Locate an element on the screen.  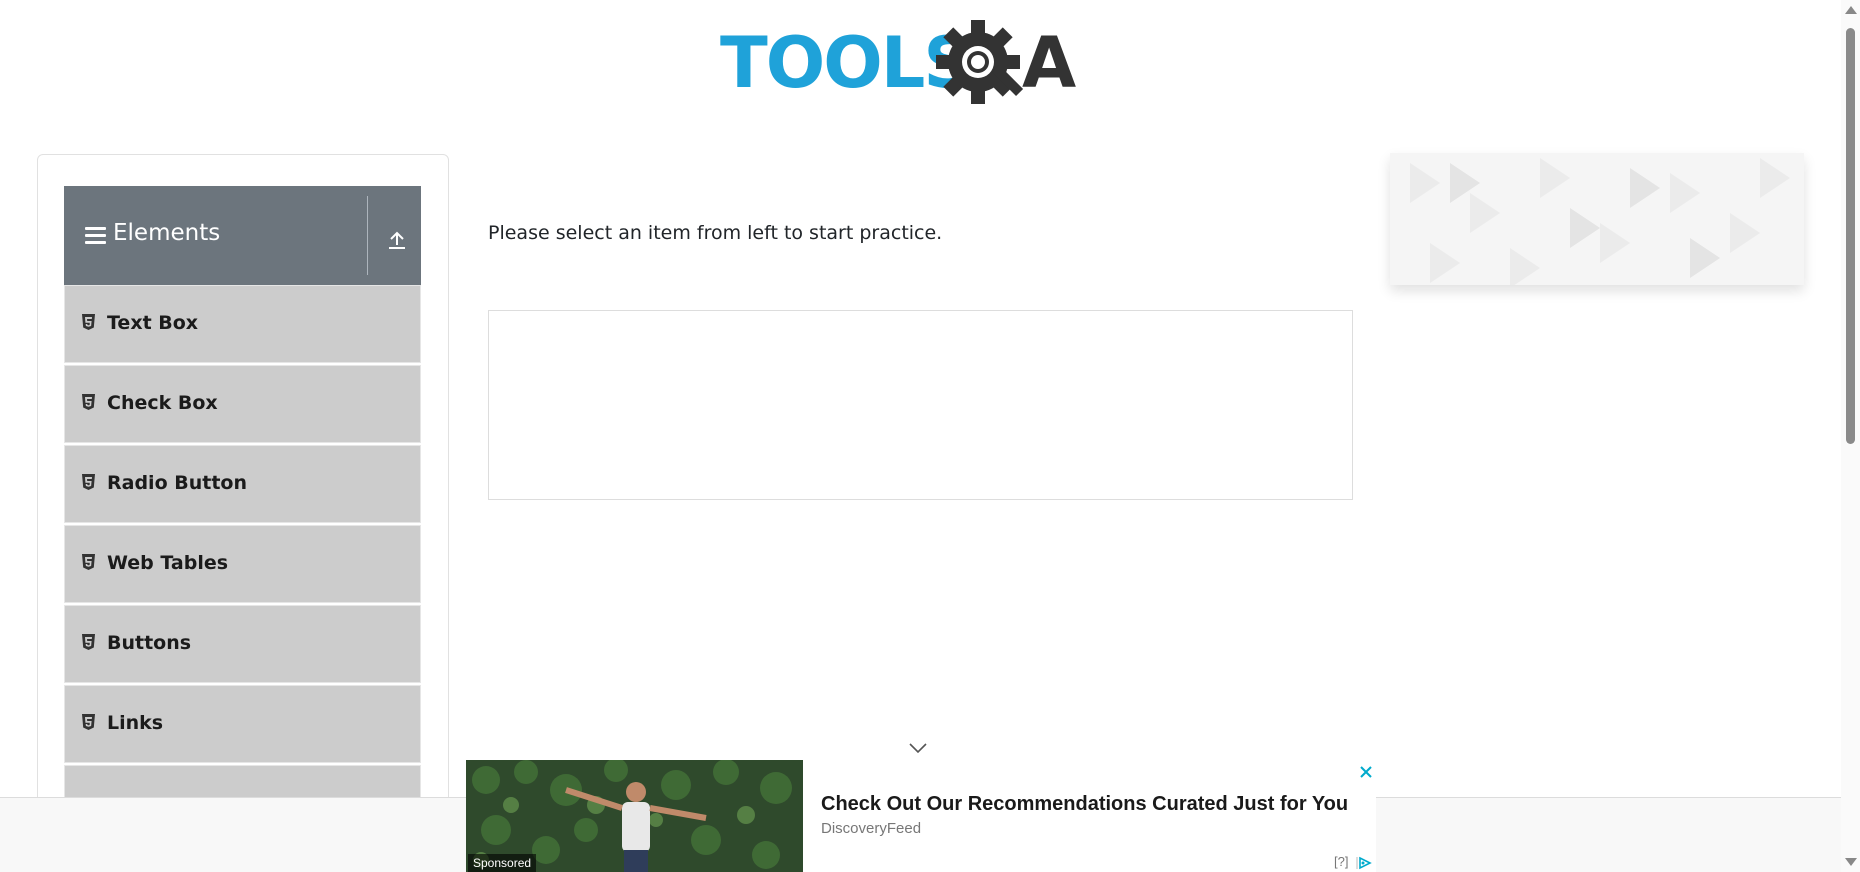
menu-item-label: Web Tables is located at coordinates (168, 563).